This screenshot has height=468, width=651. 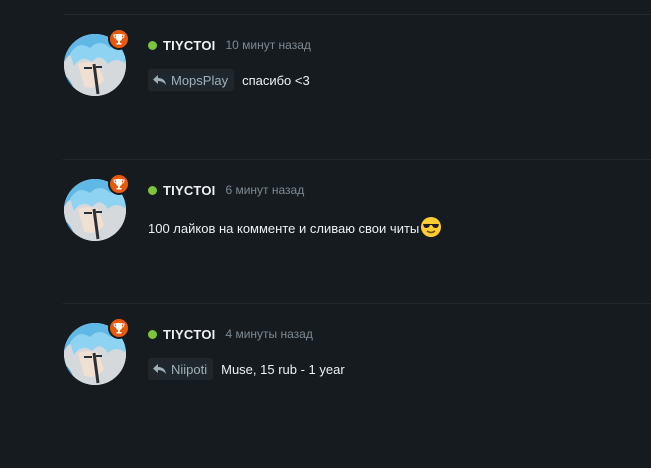 I want to click on timestamp: 6 минут назад, so click(x=264, y=190).